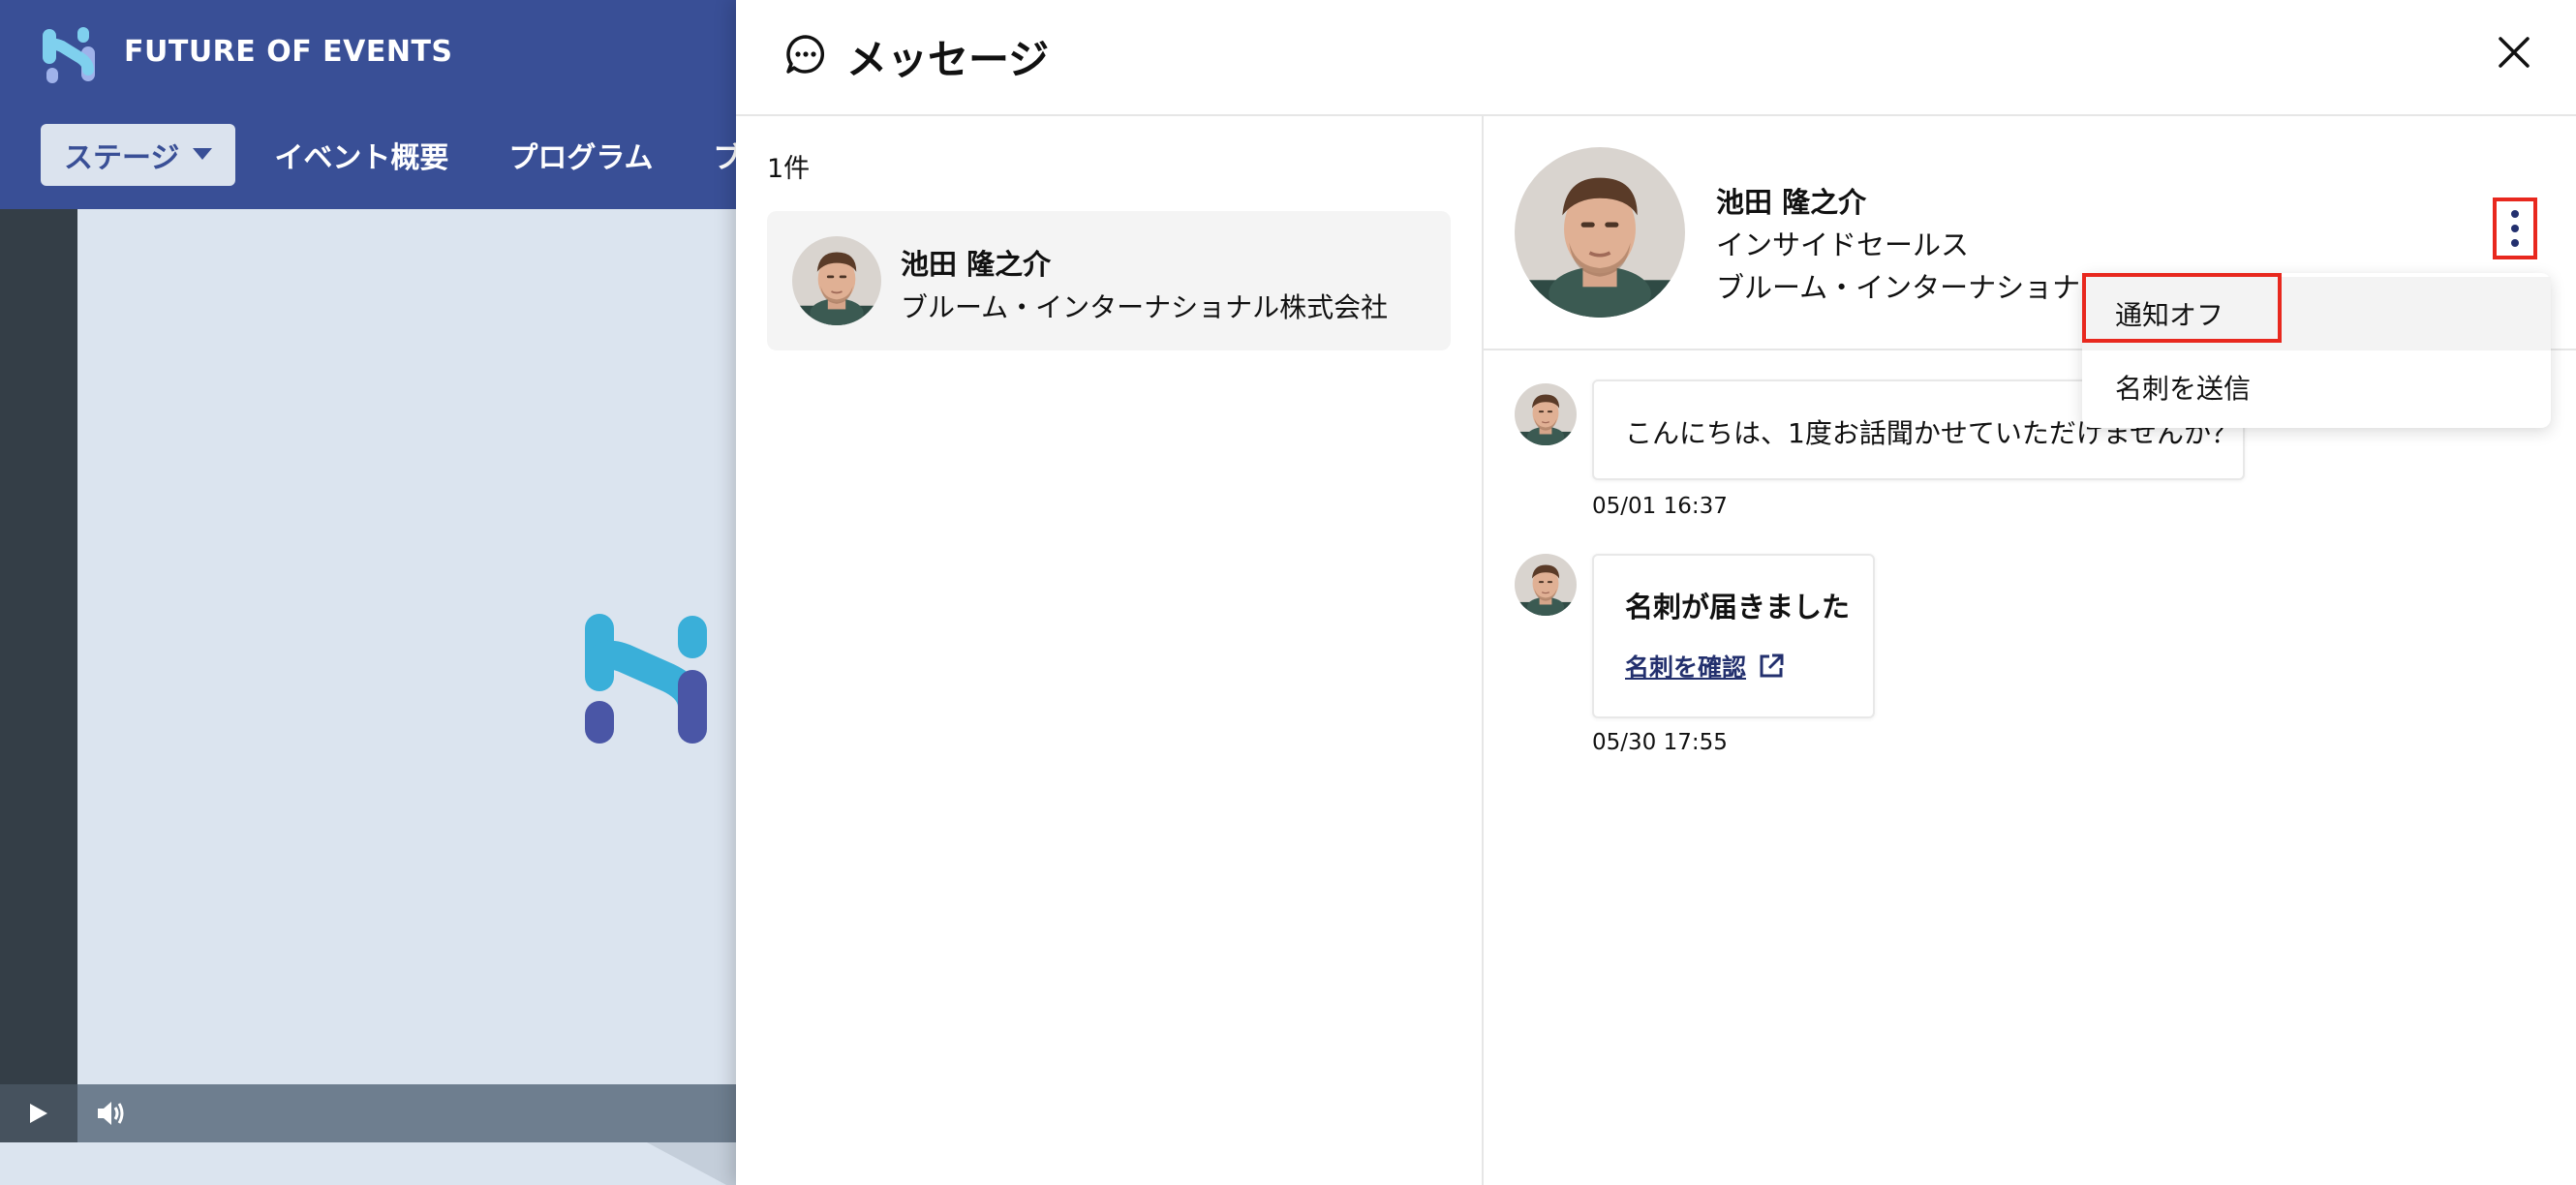 The height and width of the screenshot is (1185, 2576). What do you see at coordinates (580, 155) in the screenshot?
I see `nav-link-program: プログラム` at bounding box center [580, 155].